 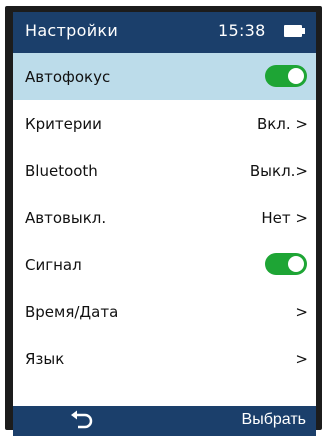 What do you see at coordinates (164, 123) in the screenshot?
I see `menu-item-criteria: Критерии Вкл. >` at bounding box center [164, 123].